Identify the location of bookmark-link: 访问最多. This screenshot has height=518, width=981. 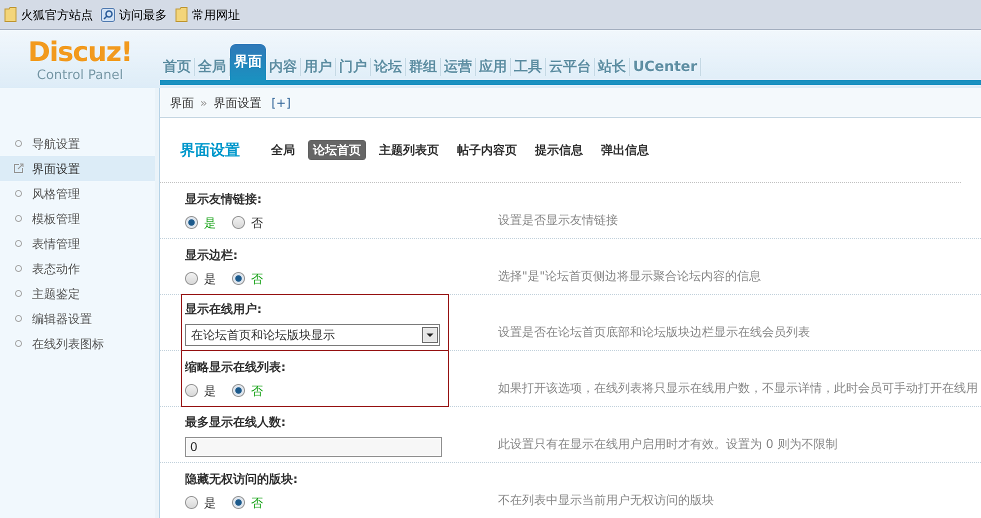
(143, 15).